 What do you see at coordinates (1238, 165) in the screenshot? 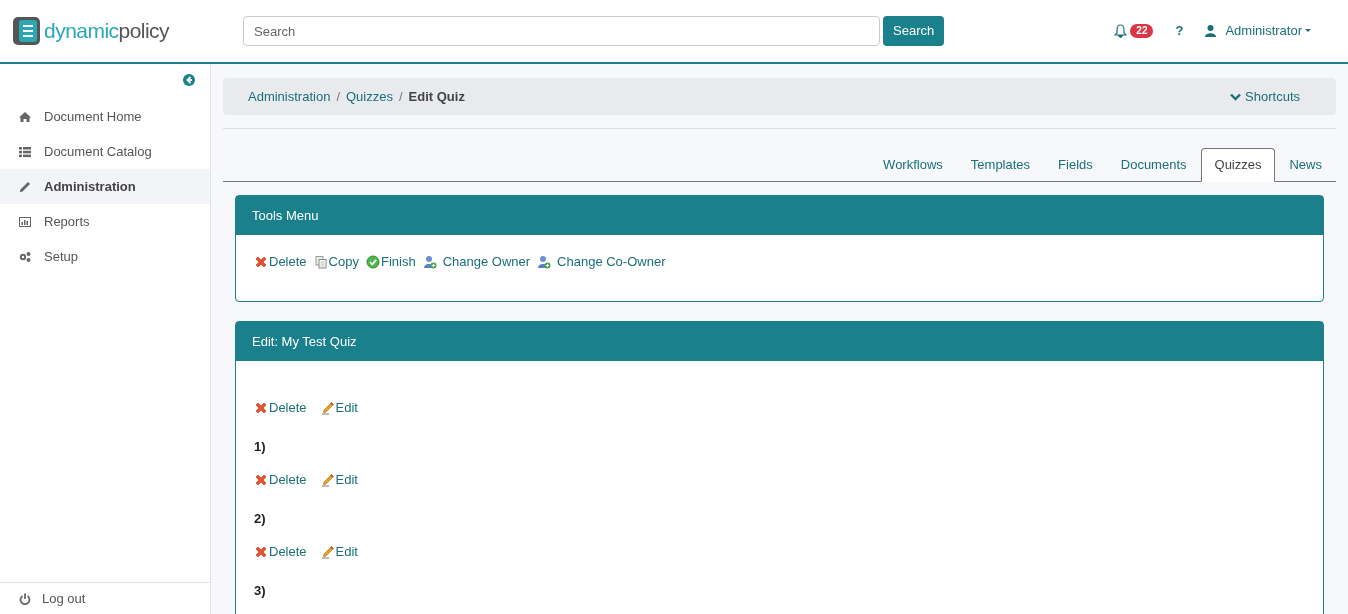
I see `tab: Quizzes` at bounding box center [1238, 165].